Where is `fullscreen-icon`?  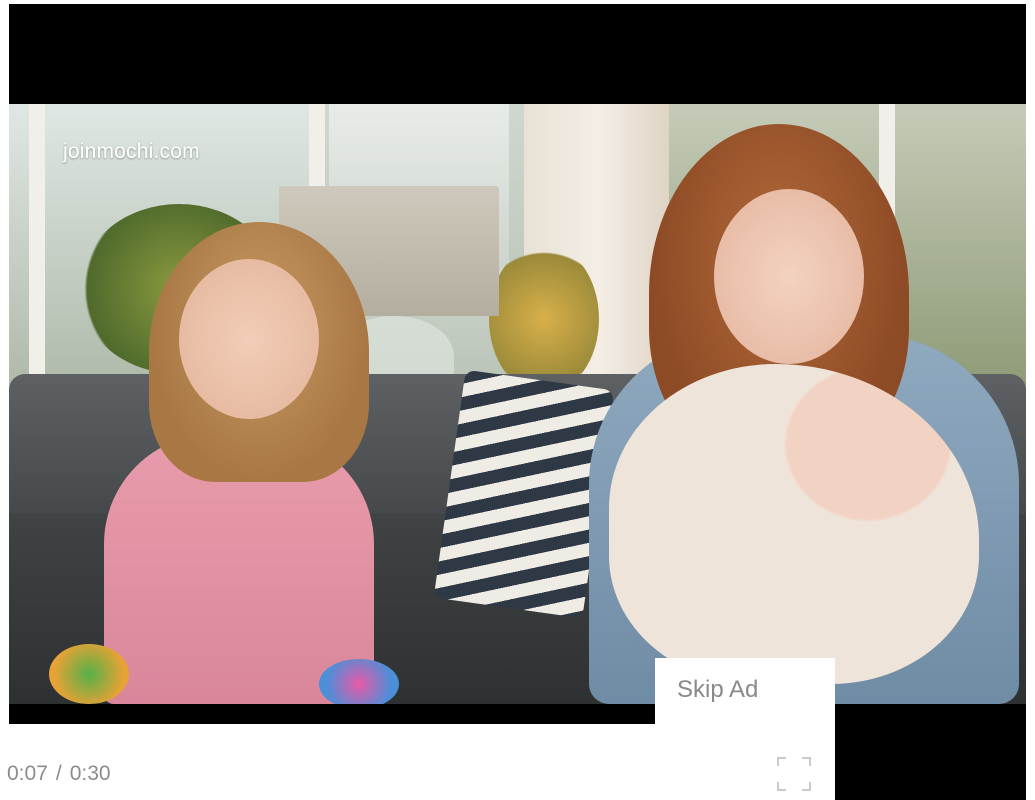
fullscreen-icon is located at coordinates (794, 774).